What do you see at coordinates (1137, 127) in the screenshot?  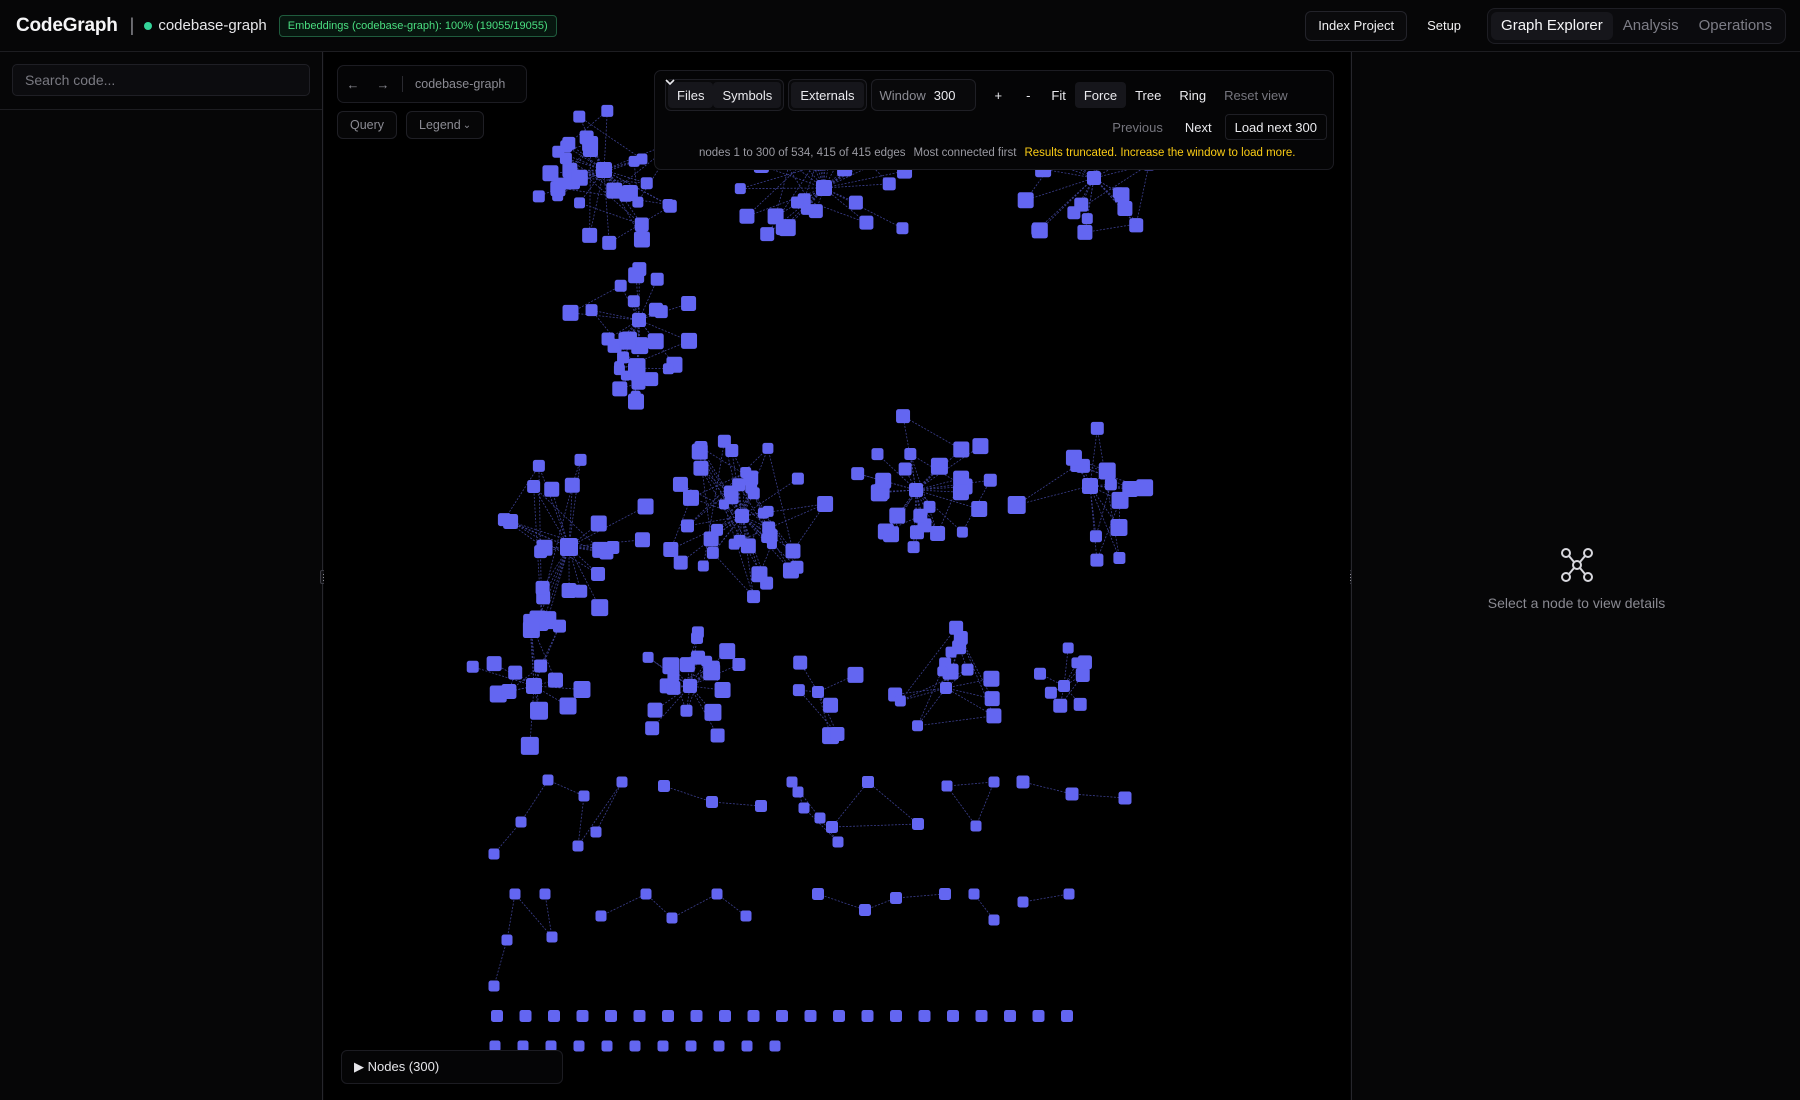 I see `previous-button: Previous` at bounding box center [1137, 127].